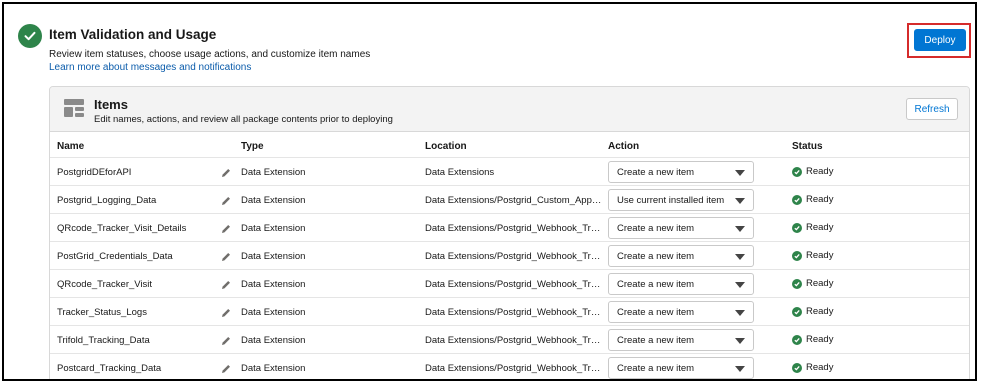 The image size is (981, 385). I want to click on action-select: Use current installed item, so click(681, 200).